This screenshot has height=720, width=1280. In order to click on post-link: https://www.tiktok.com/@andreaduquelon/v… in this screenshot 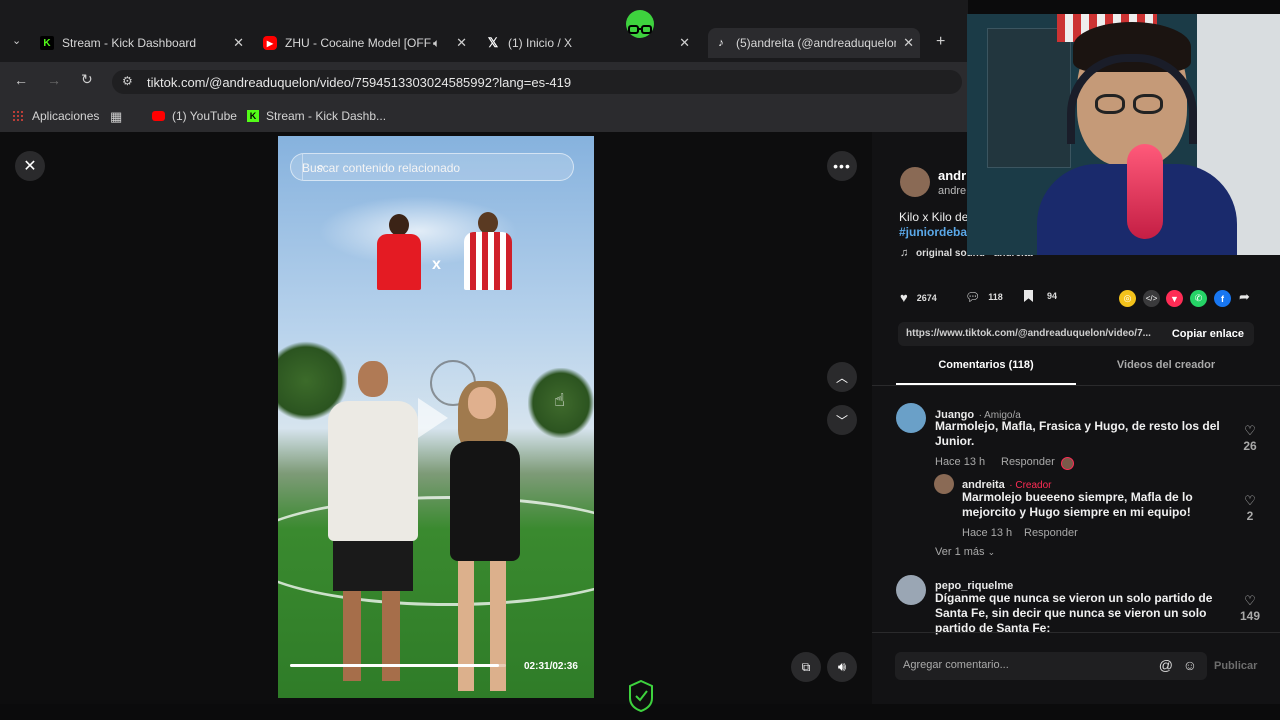, I will do `click(1028, 333)`.